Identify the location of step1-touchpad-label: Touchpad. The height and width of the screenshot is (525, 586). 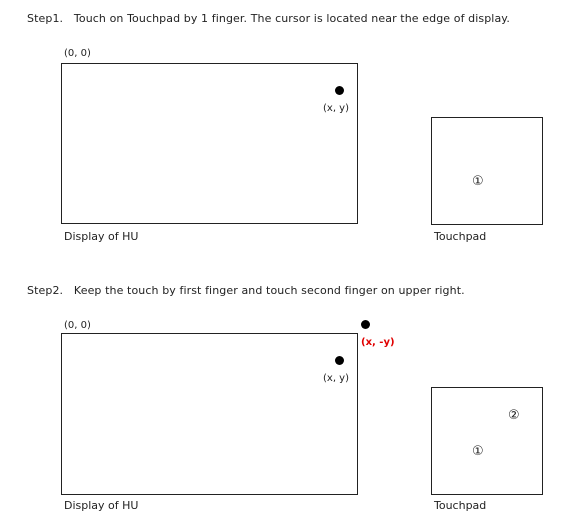
(460, 236).